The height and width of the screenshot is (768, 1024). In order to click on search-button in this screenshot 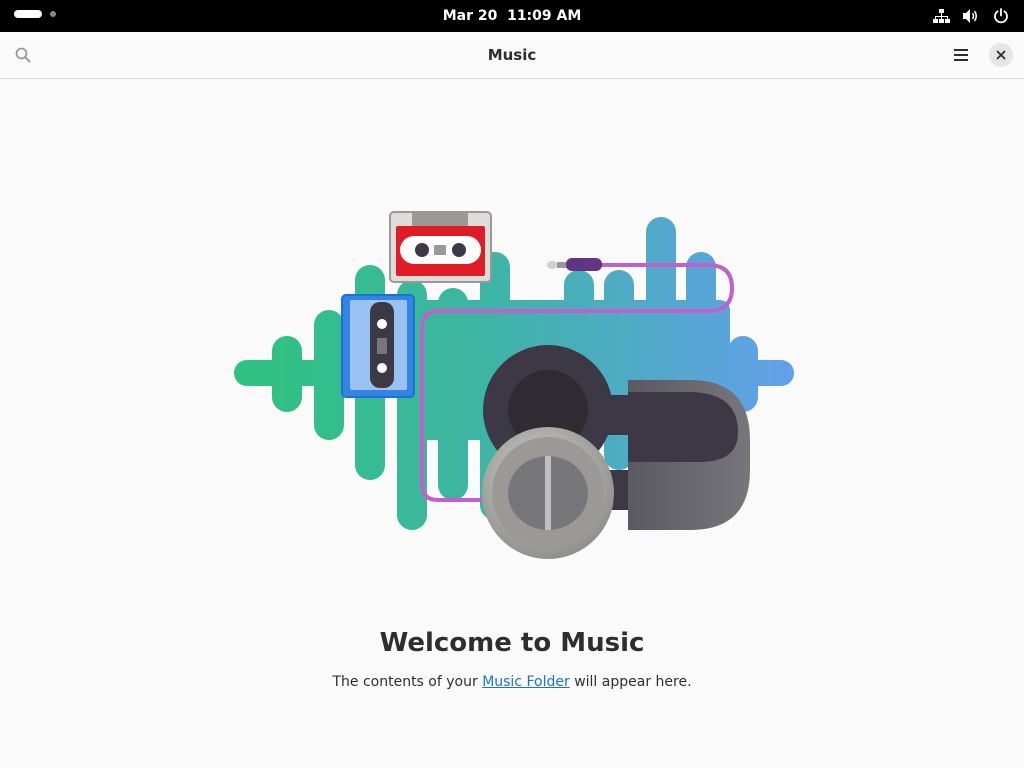, I will do `click(23, 55)`.